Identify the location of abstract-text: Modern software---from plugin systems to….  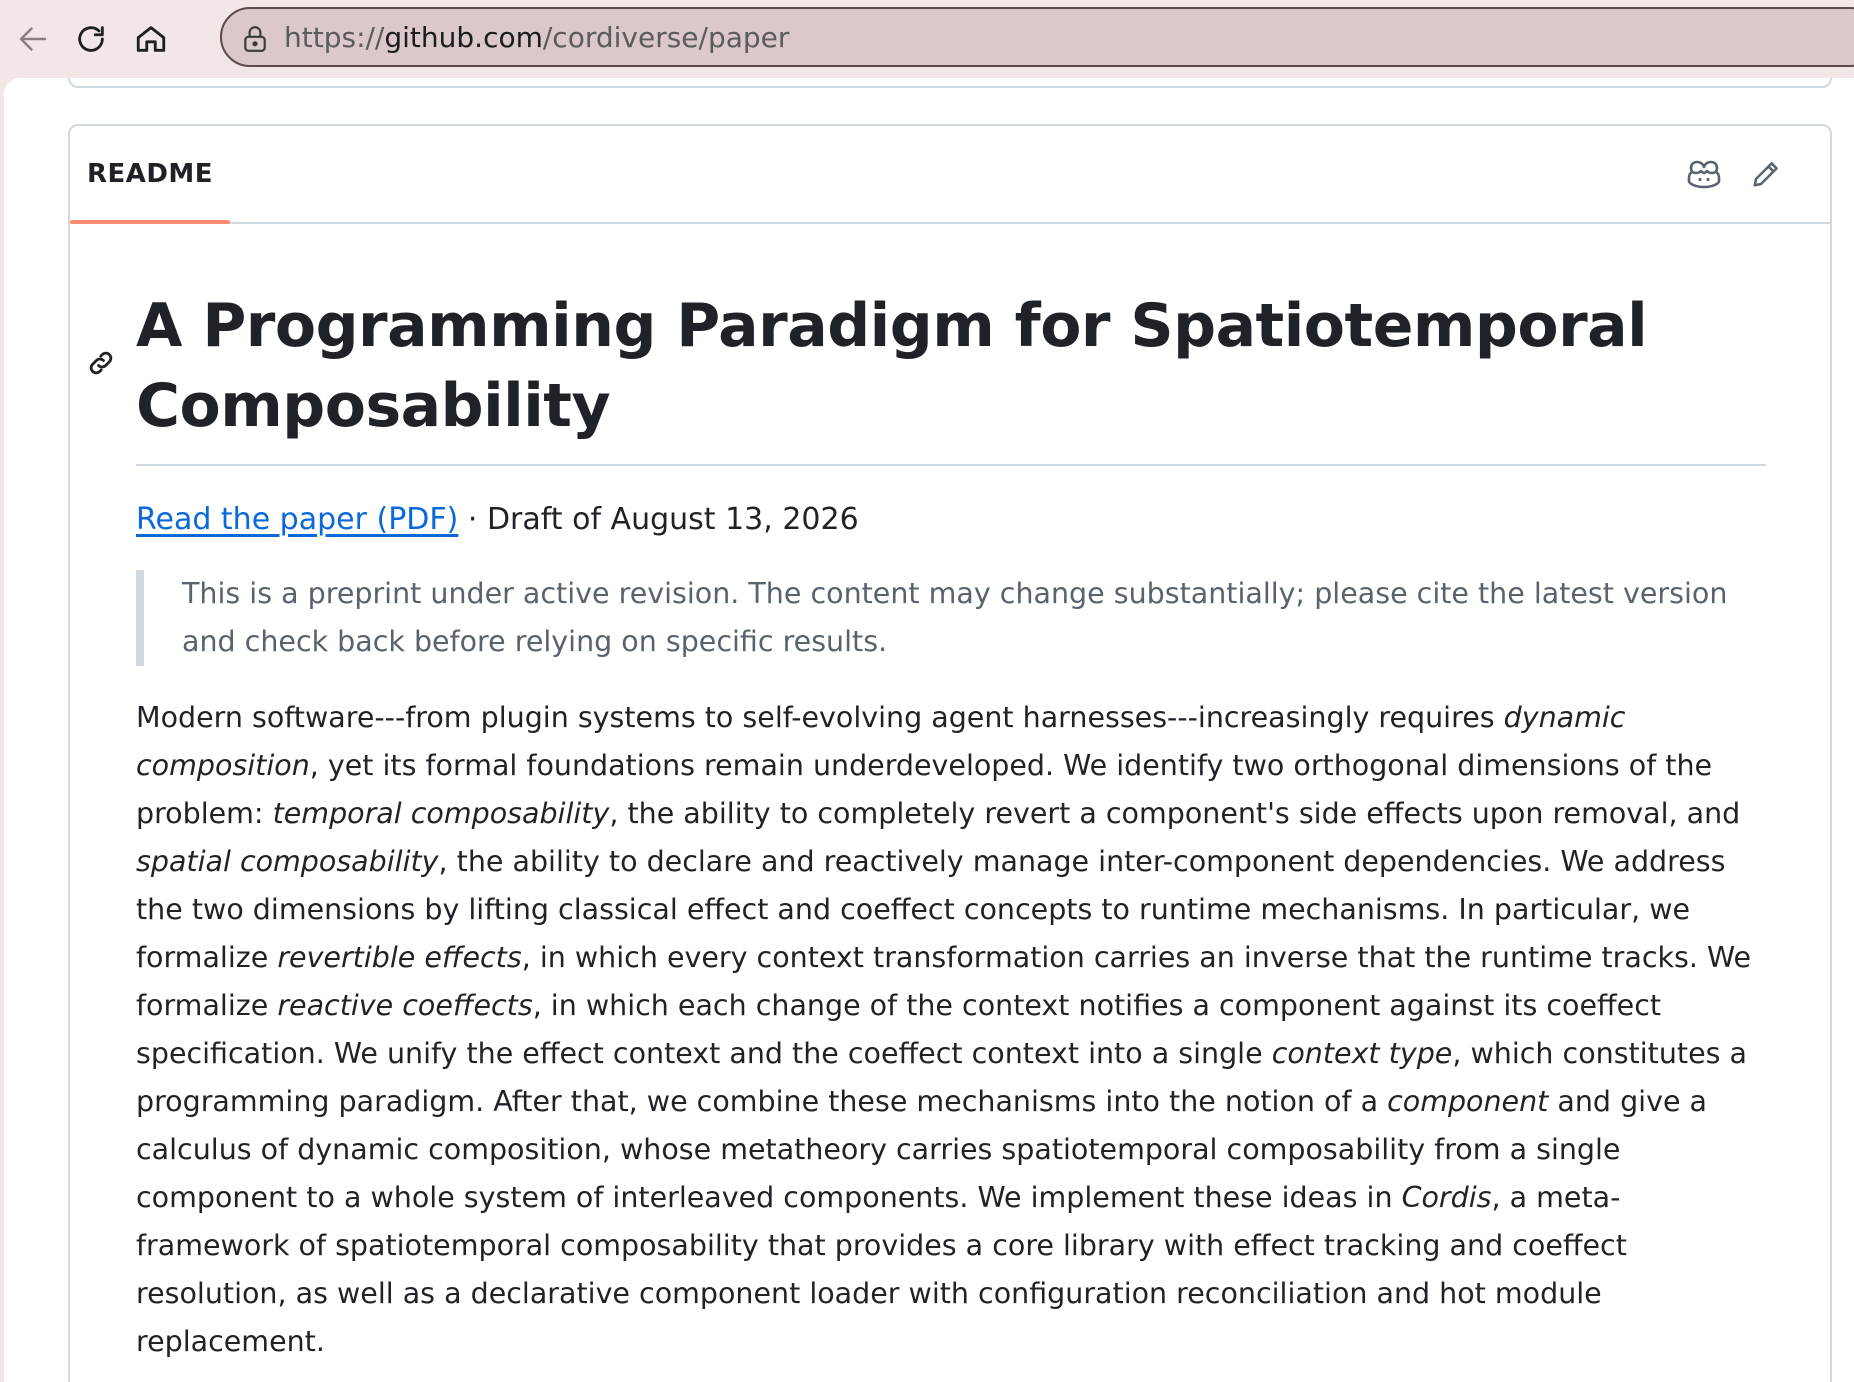
(820, 717).